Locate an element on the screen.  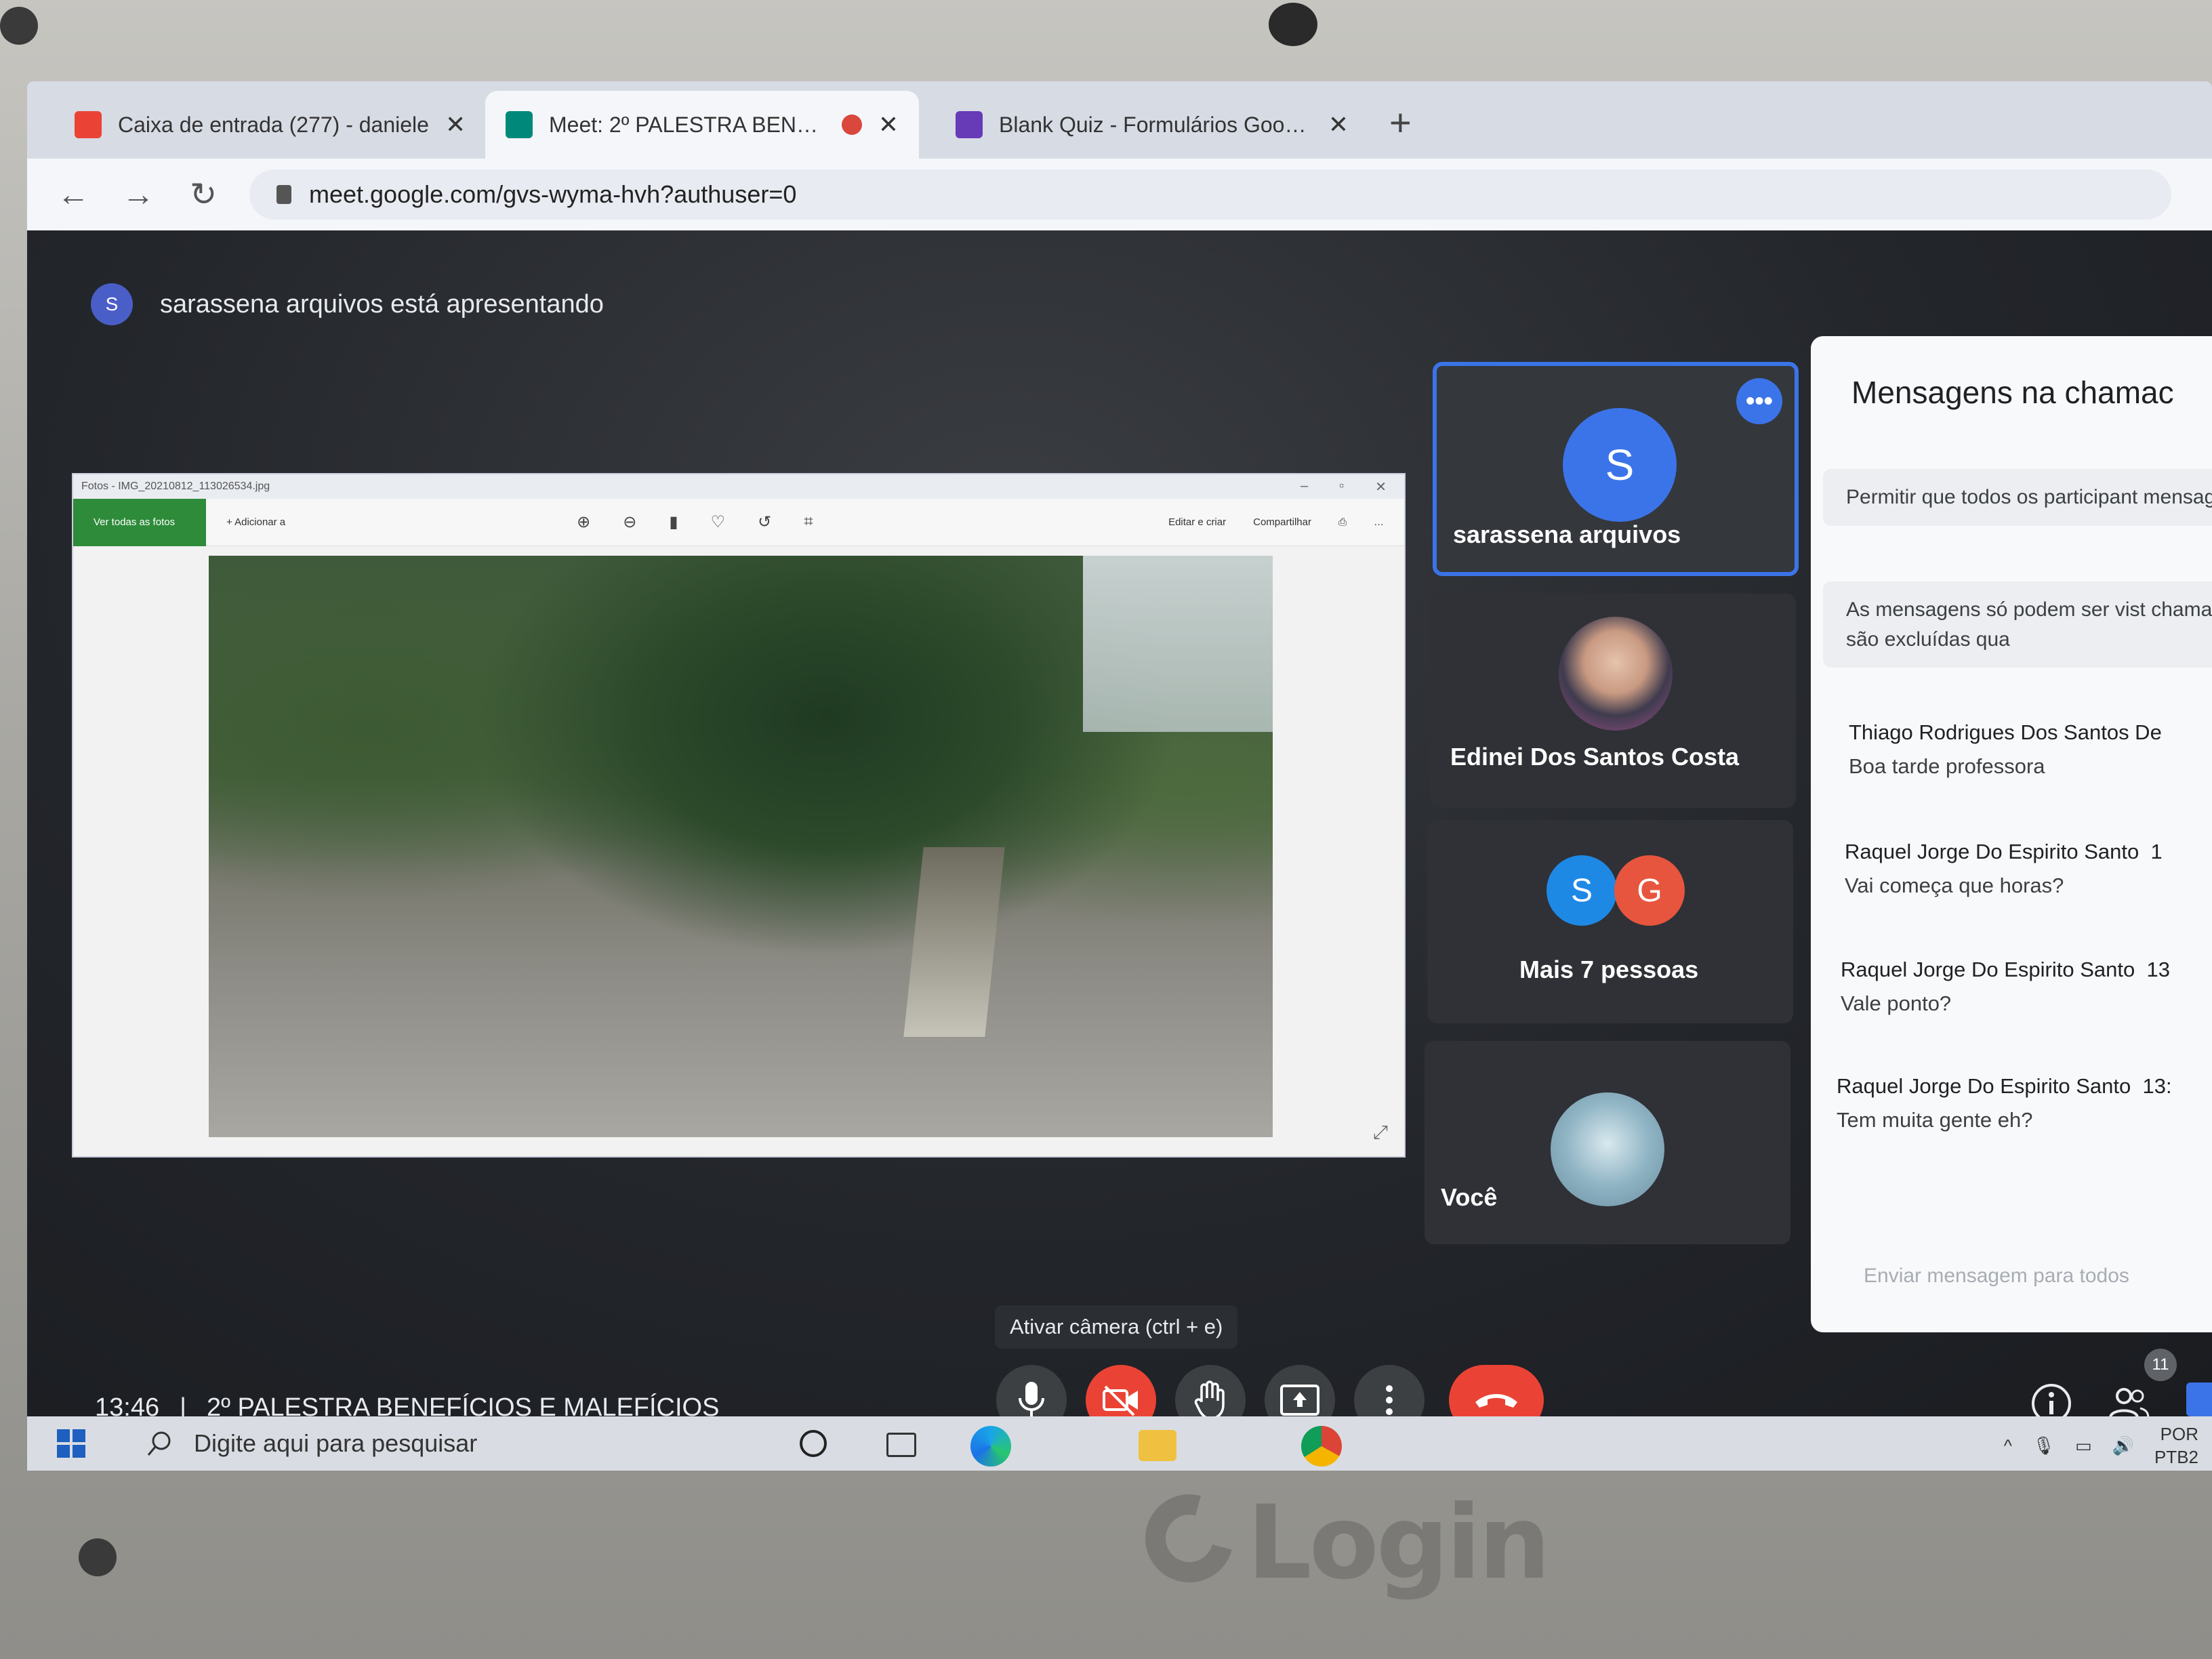
file-explorer-icon is located at coordinates (1157, 1446).